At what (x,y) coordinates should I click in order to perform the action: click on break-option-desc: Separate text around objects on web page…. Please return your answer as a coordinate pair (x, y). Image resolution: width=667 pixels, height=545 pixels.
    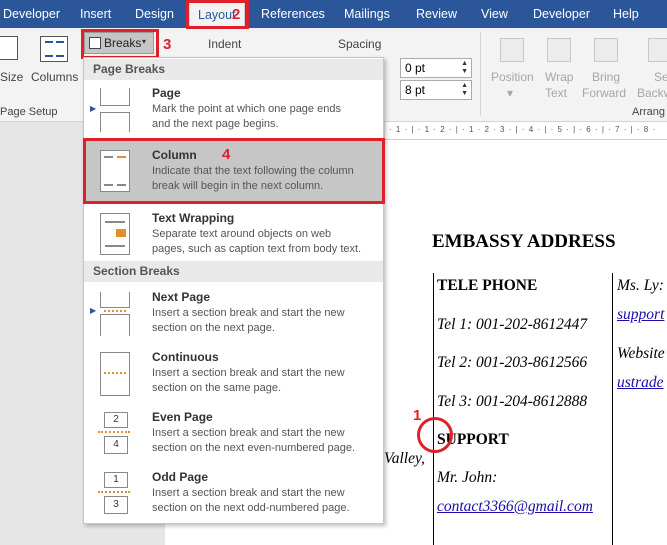
    Looking at the image, I should click on (257, 241).